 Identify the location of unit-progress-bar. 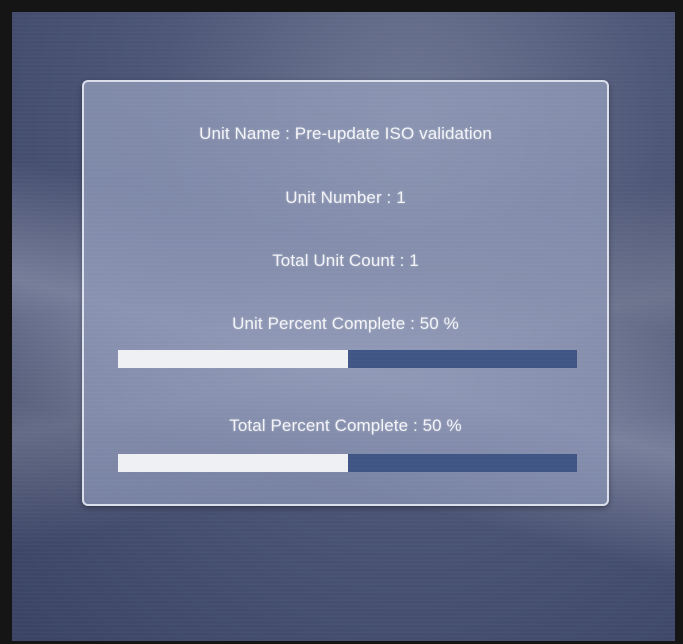
(347, 359).